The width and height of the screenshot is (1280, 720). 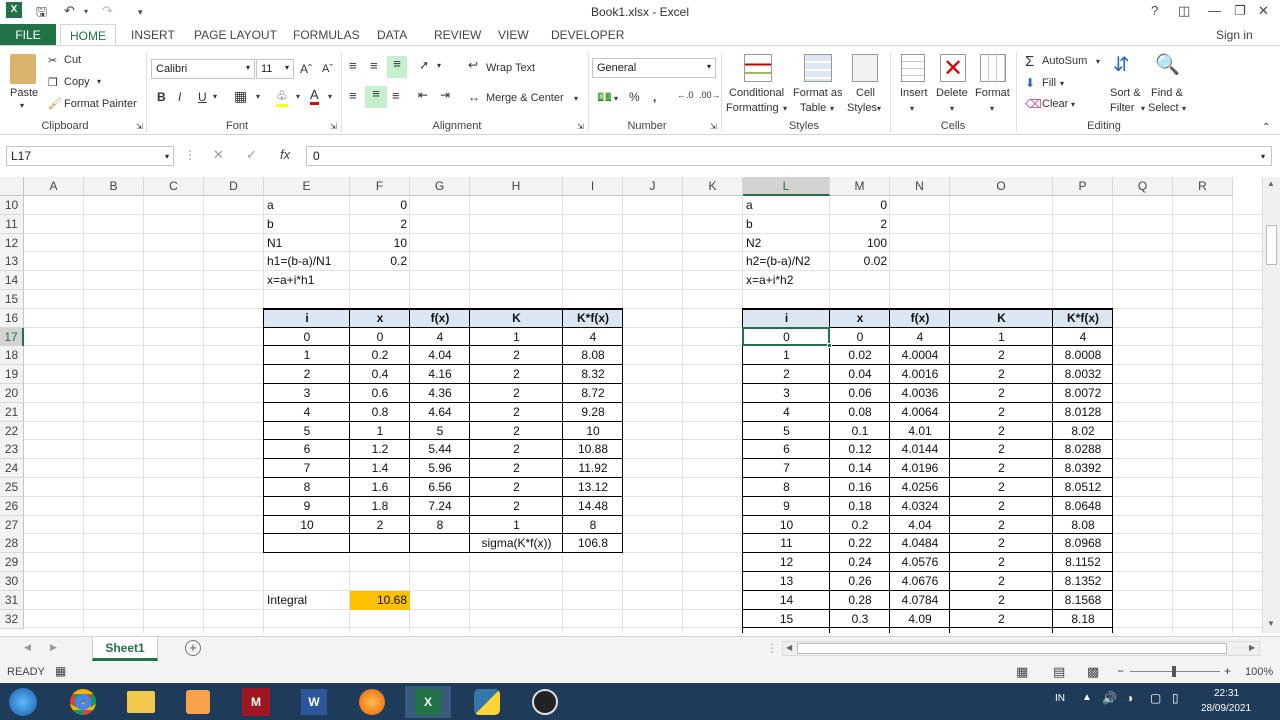 I want to click on row-header-16: 16, so click(x=12, y=318).